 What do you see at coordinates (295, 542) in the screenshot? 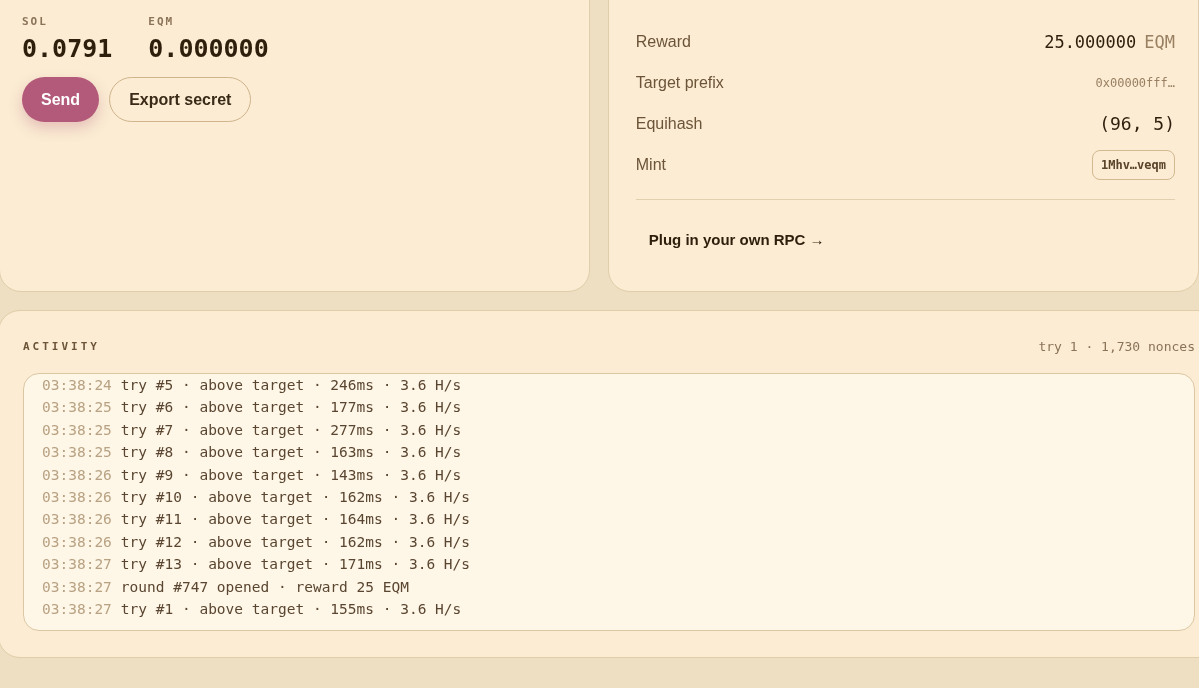
I see `log-message: try #12 · above target · 162ms · 3.6 H/s` at bounding box center [295, 542].